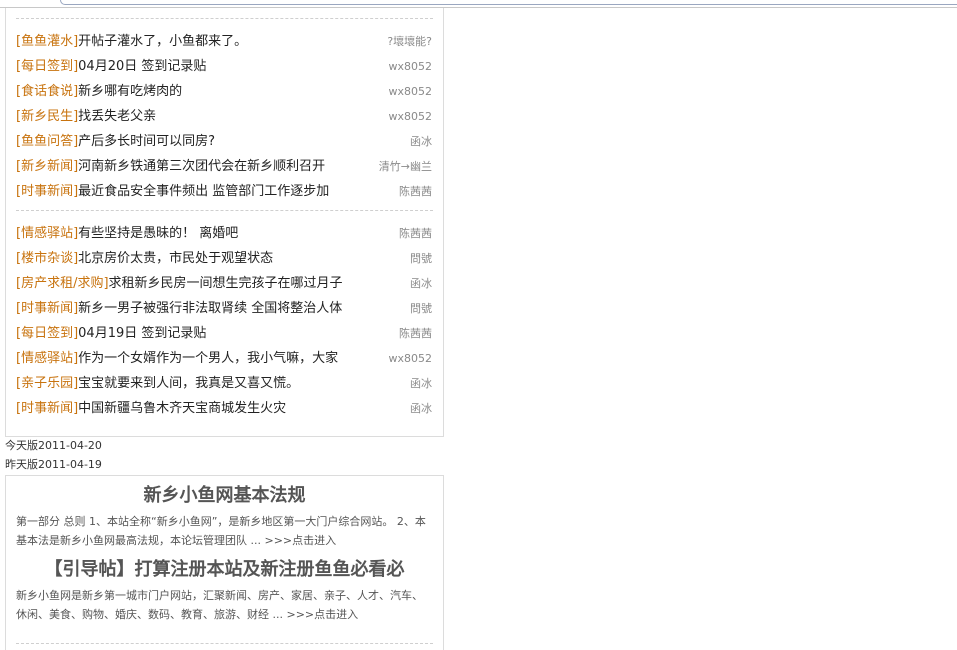 This screenshot has width=957, height=650. Describe the element at coordinates (142, 333) in the screenshot. I see `thread-title-link: 04月19日 签到记录贴` at that location.